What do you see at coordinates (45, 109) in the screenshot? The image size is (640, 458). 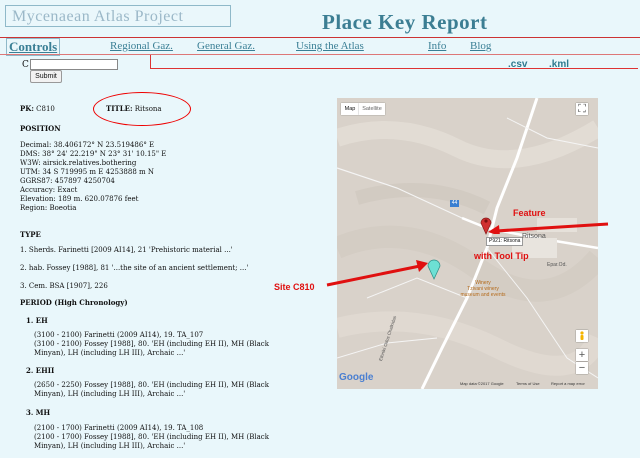 I see `pk-value: C810` at bounding box center [45, 109].